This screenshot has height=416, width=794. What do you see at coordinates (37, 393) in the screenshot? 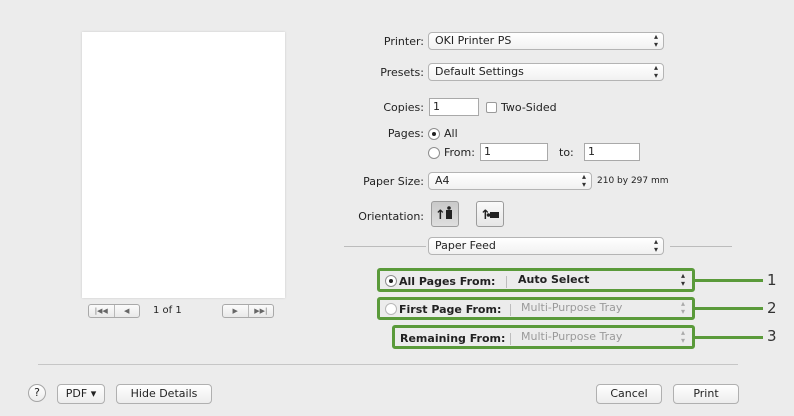
I see `help-button: ?` at bounding box center [37, 393].